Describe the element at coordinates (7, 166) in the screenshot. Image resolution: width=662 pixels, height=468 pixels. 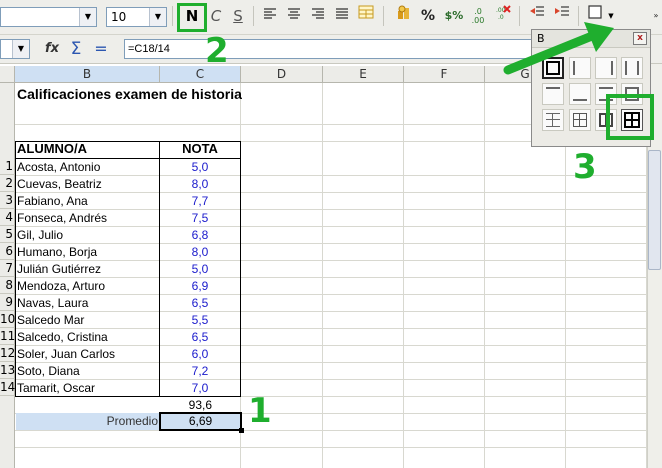
I see `row-header: 1` at that location.